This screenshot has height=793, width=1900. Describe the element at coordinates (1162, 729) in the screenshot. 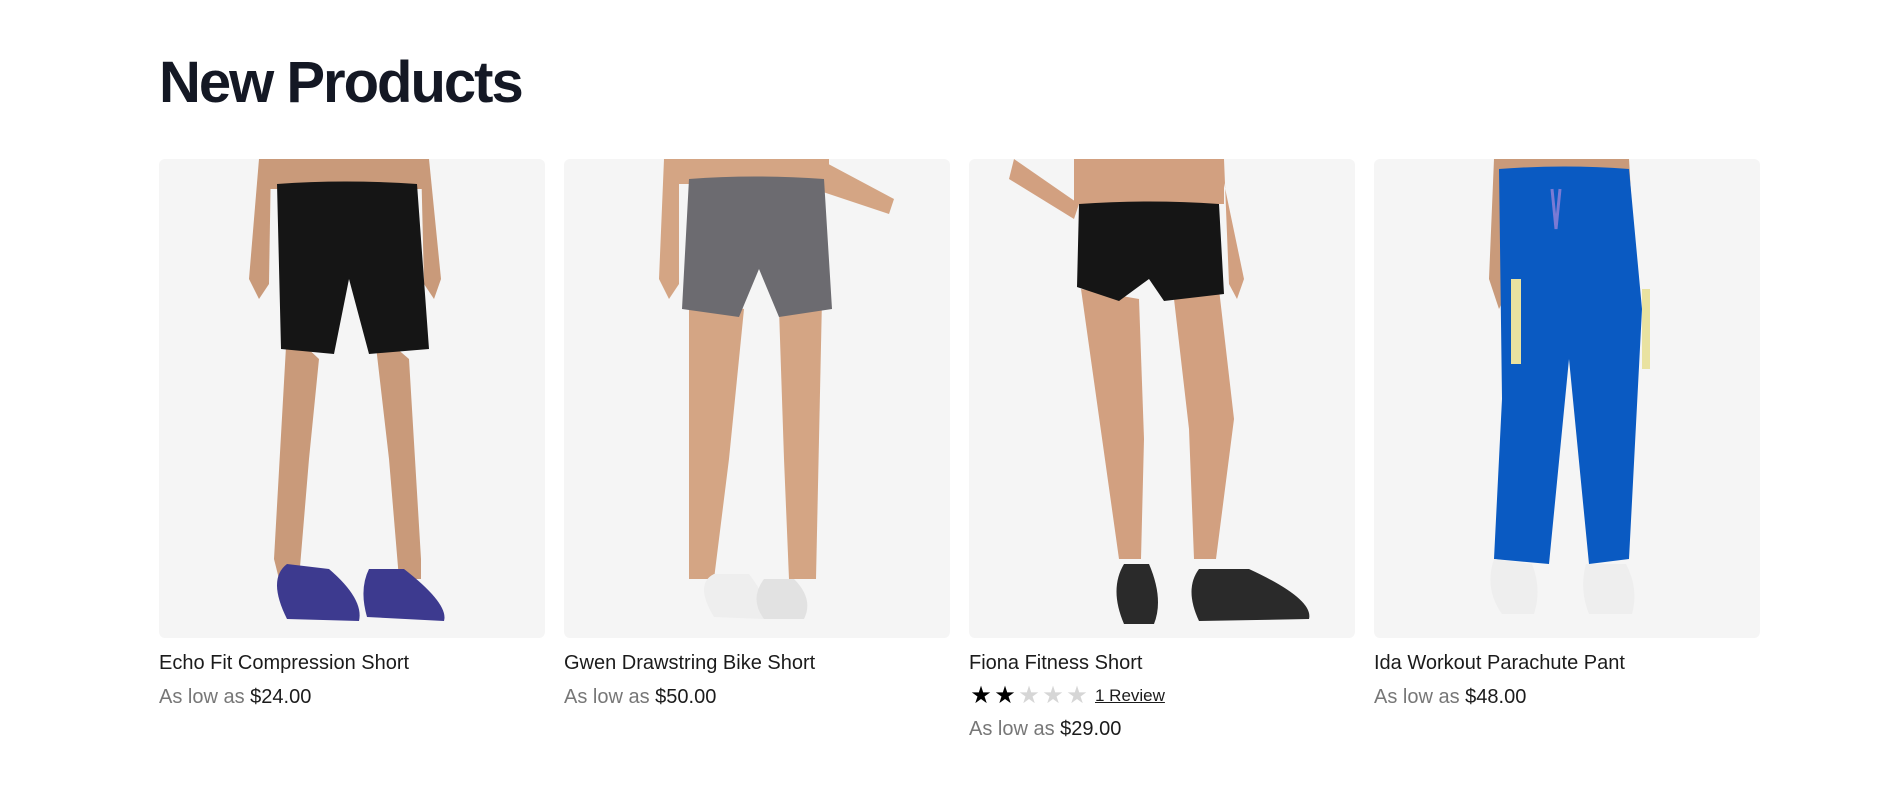

I see `product-price: As low as $29.00` at that location.